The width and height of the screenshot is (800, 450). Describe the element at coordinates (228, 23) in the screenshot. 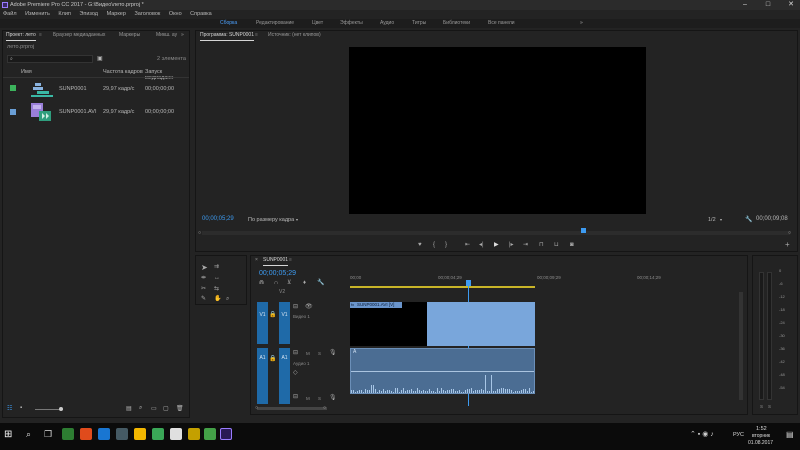

I see `workspace-assembly: Сборка` at that location.